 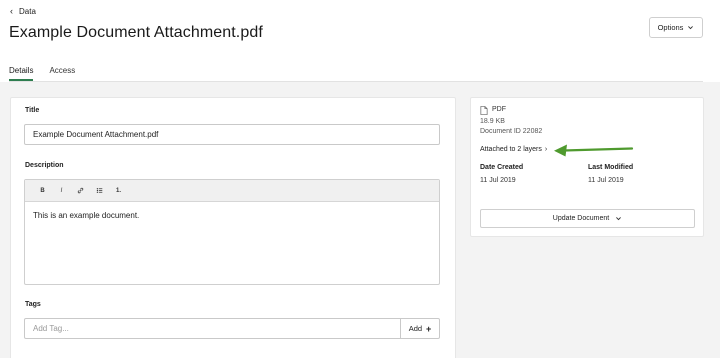 What do you see at coordinates (511, 149) in the screenshot?
I see `attached-layers-label: Attached to 2 layers` at bounding box center [511, 149].